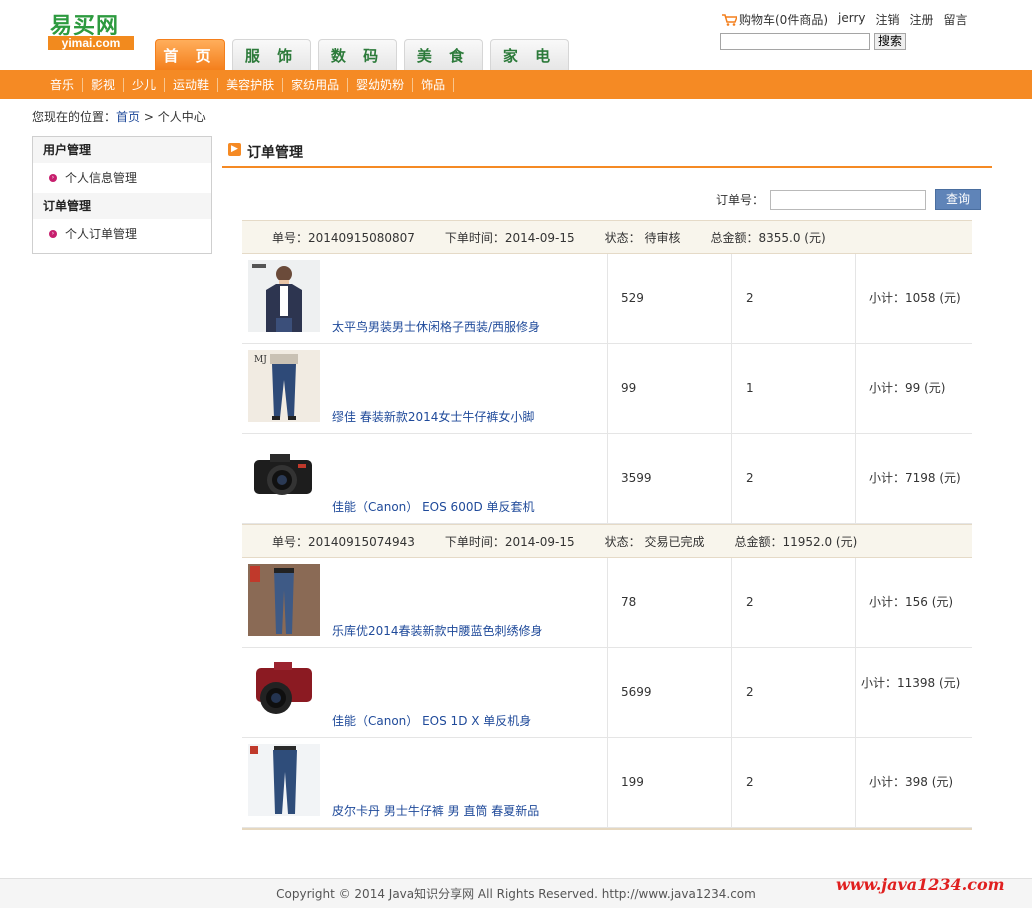 The width and height of the screenshot is (1032, 908). What do you see at coordinates (63, 84) in the screenshot?
I see `category-music: 音乐` at bounding box center [63, 84].